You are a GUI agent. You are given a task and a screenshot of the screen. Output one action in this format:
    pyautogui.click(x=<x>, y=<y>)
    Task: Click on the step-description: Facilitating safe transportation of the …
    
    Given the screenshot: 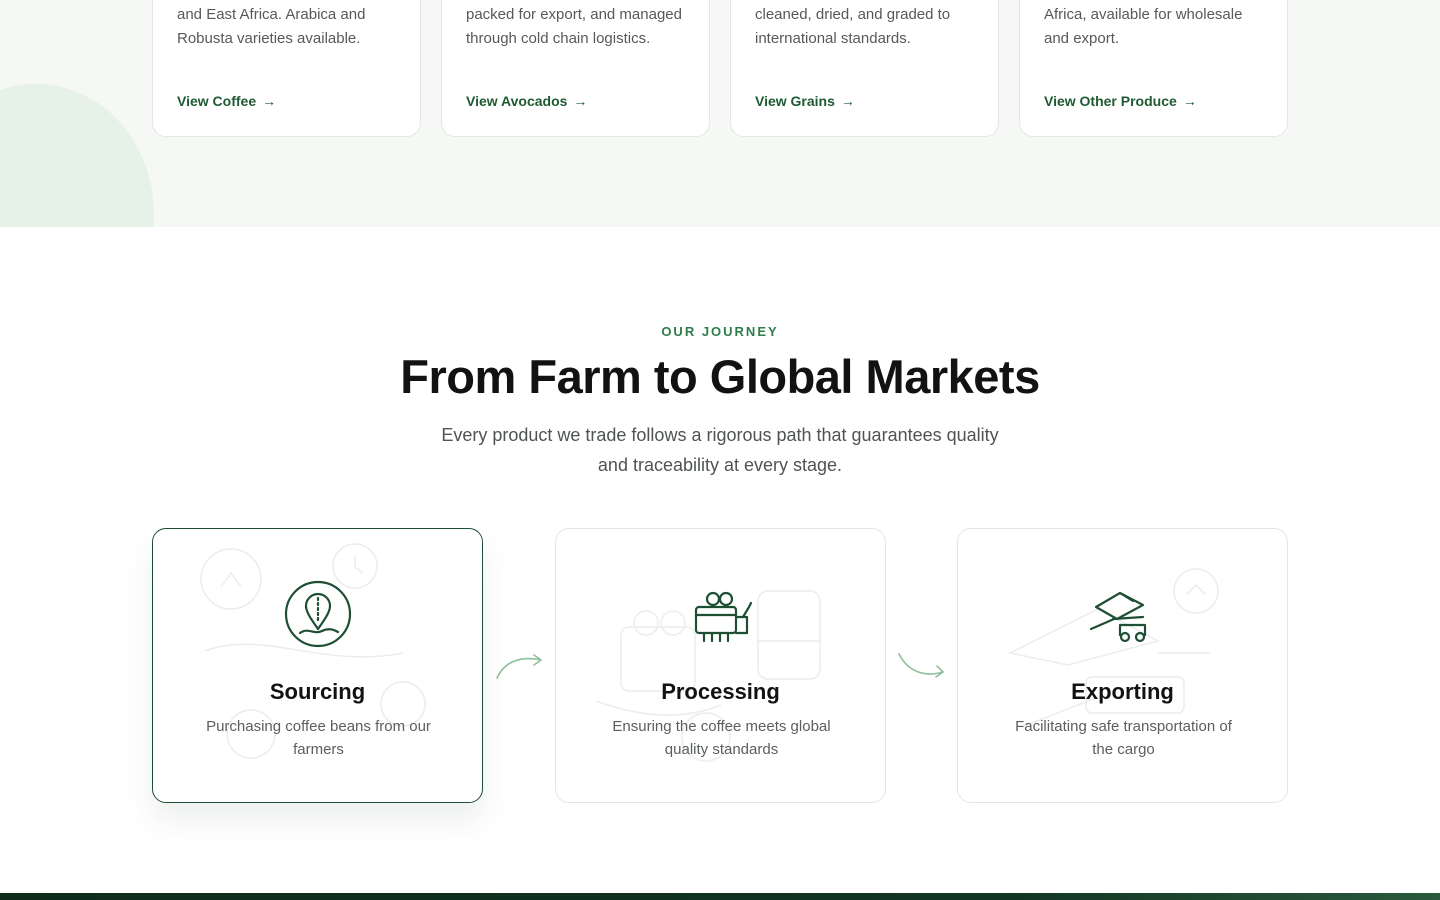 What is the action you would take?
    pyautogui.click(x=1123, y=738)
    